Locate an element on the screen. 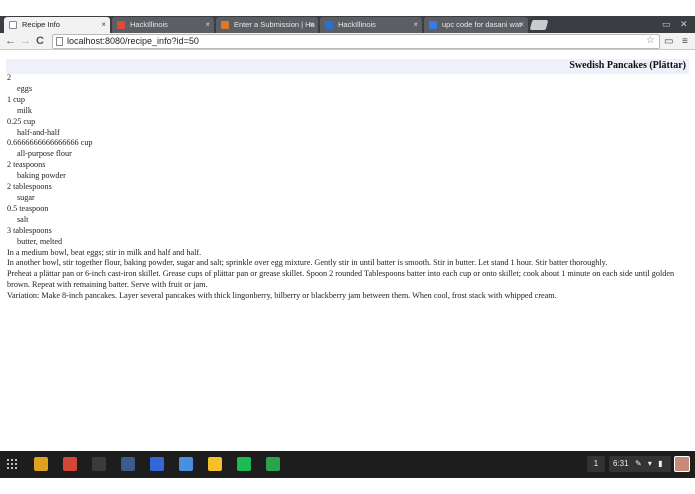 The height and width of the screenshot is (494, 695). tab-recipe-info: Recipe Info × is located at coordinates (57, 25).